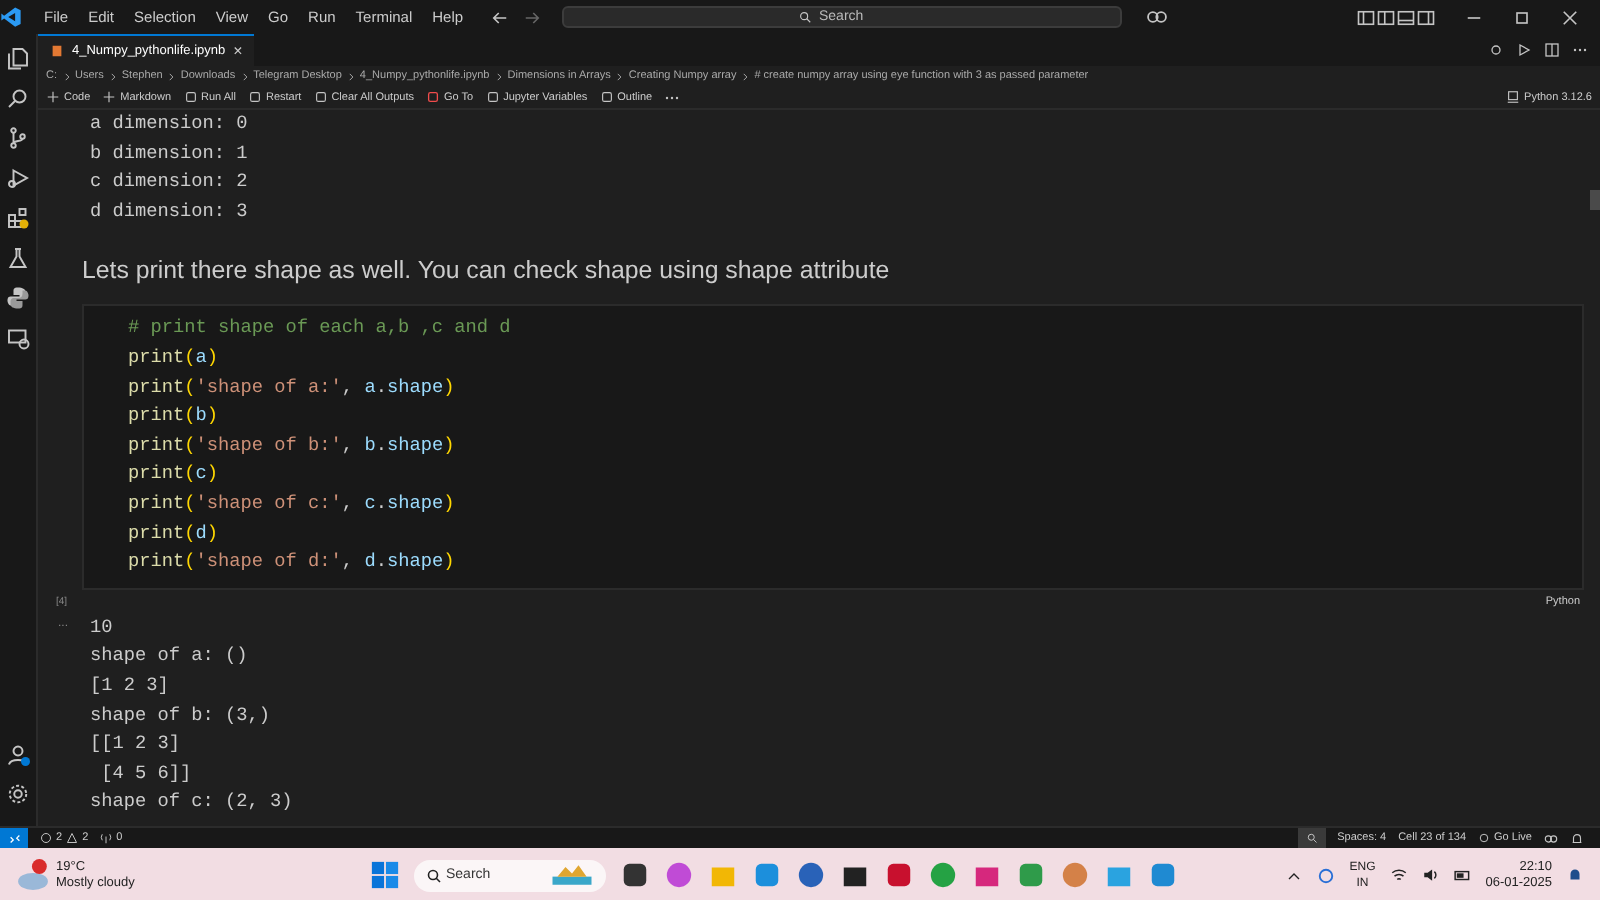  What do you see at coordinates (11, 17) in the screenshot?
I see `app-logo-icon` at bounding box center [11, 17].